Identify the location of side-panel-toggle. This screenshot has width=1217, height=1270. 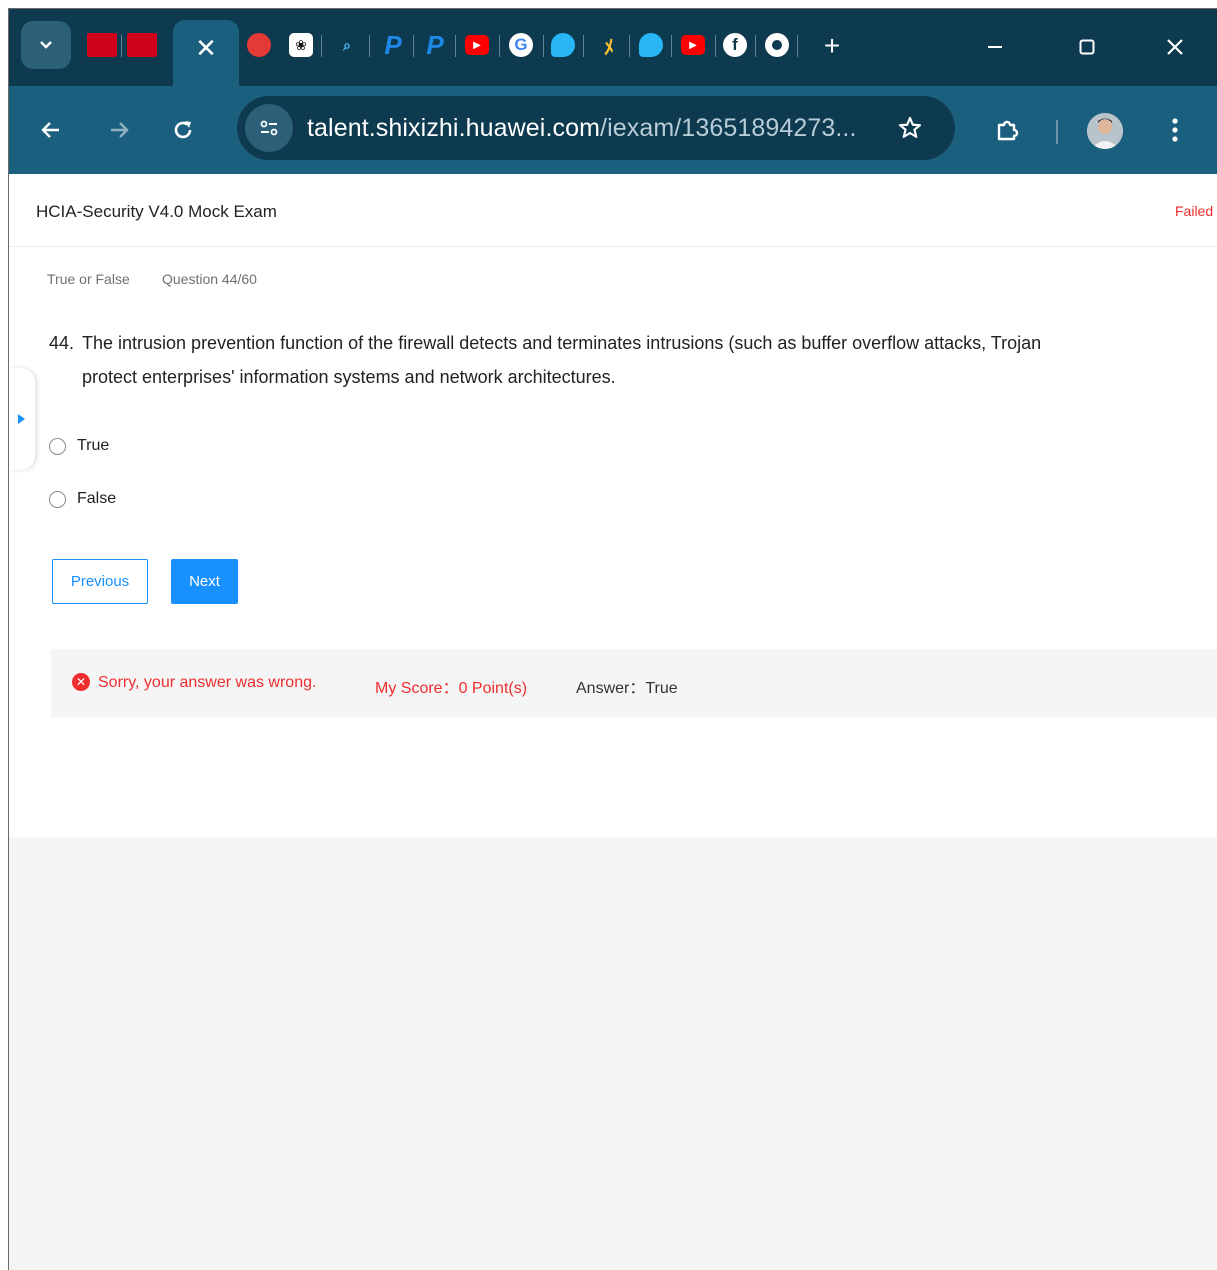
(22, 419).